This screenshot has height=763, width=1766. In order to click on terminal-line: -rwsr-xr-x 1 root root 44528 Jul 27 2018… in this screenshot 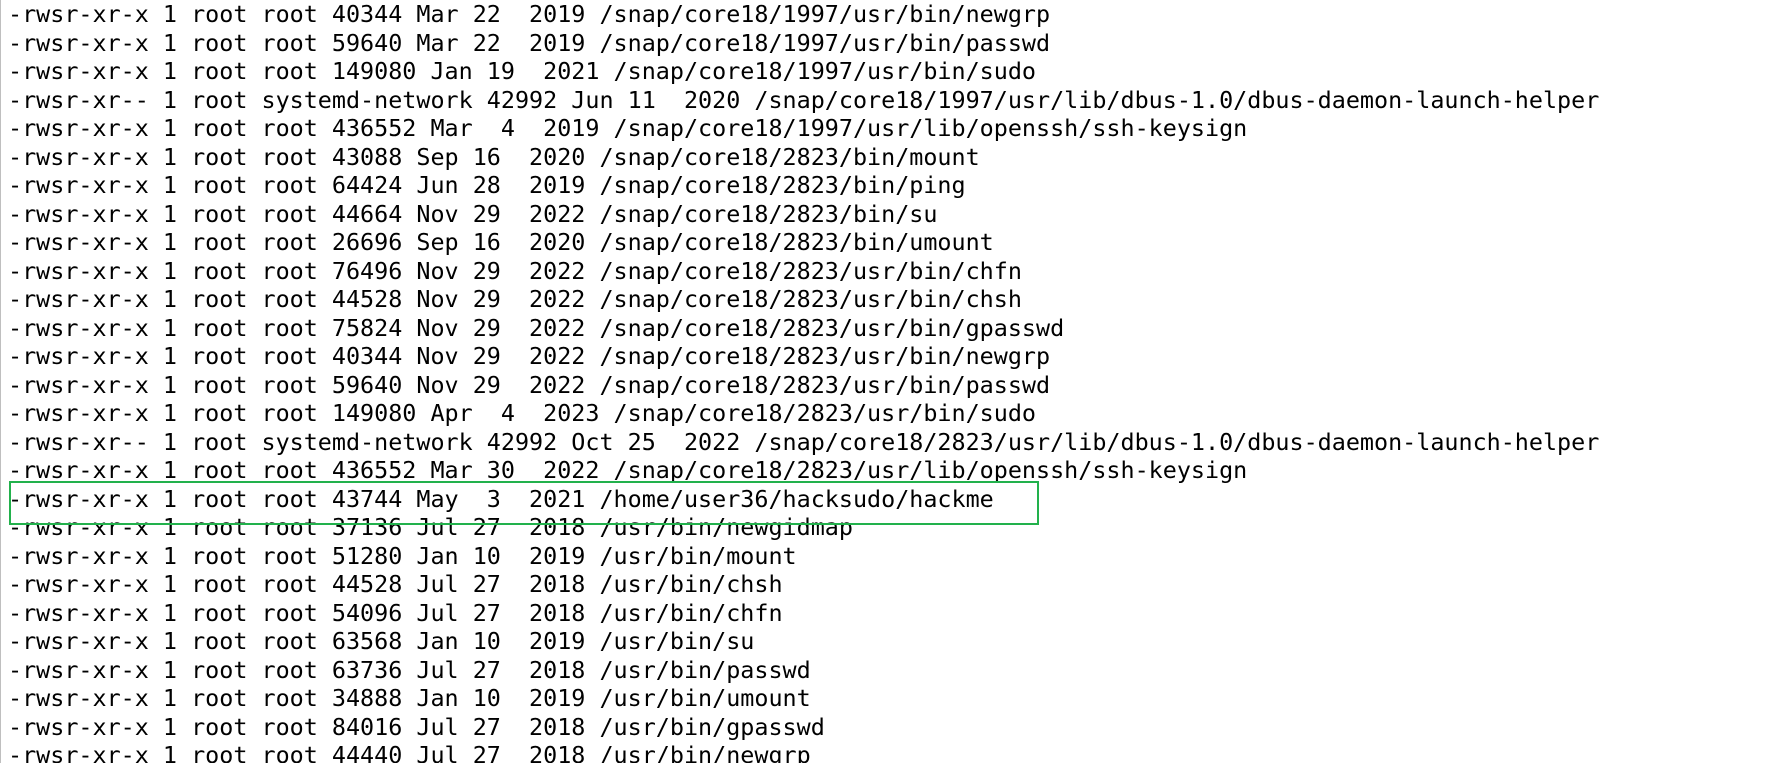, I will do `click(395, 584)`.